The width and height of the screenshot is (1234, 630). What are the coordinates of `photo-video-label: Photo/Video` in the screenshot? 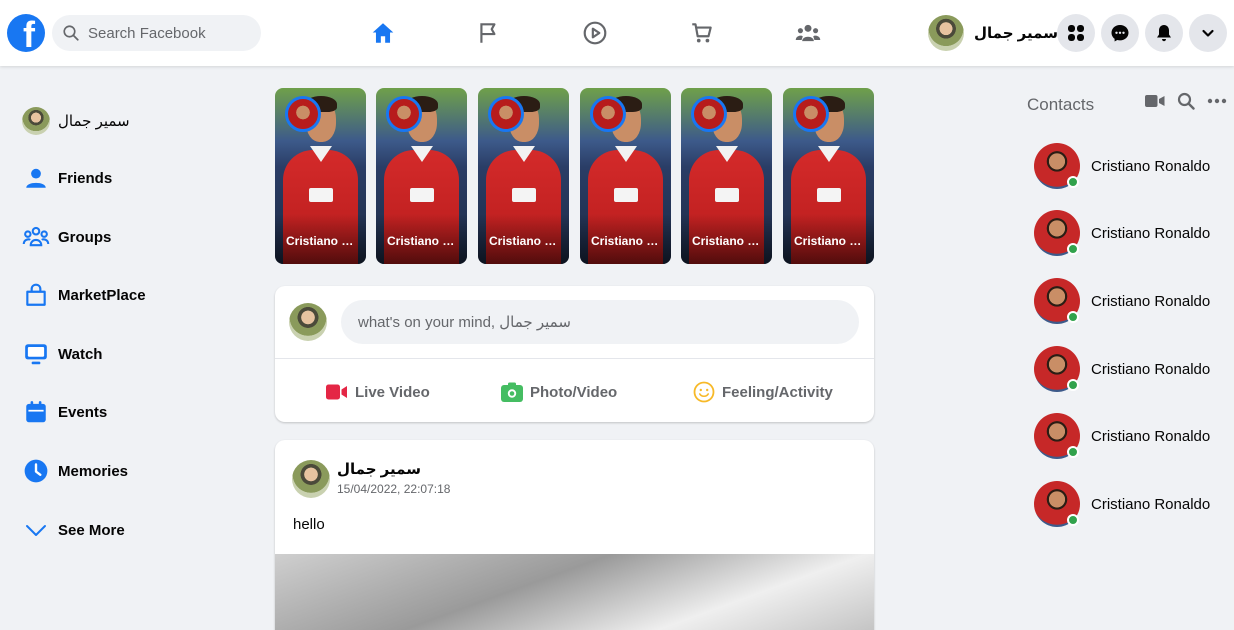 It's located at (574, 392).